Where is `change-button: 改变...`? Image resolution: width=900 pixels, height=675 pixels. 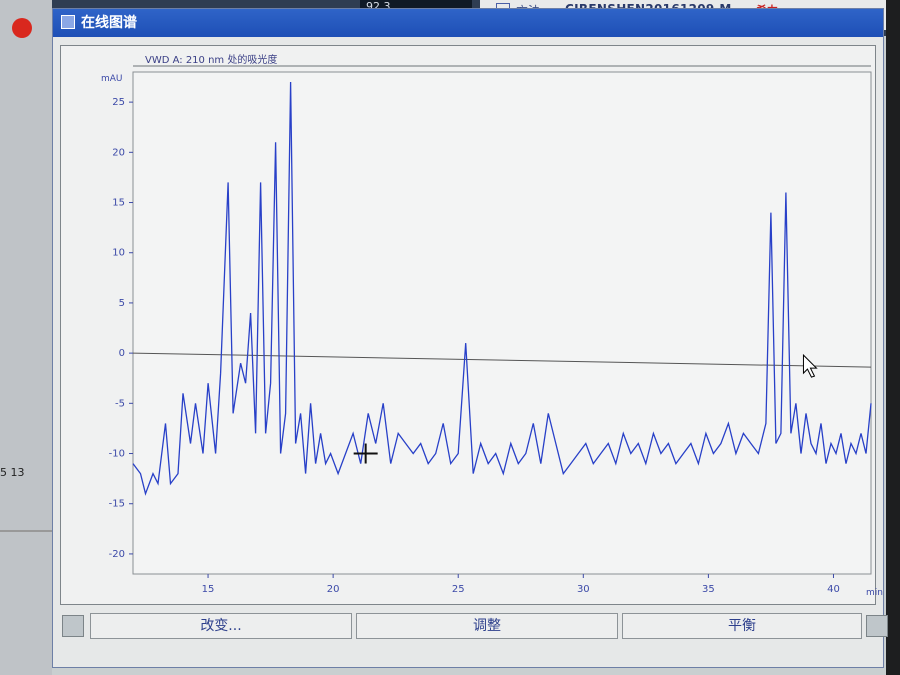 change-button: 改变... is located at coordinates (221, 626).